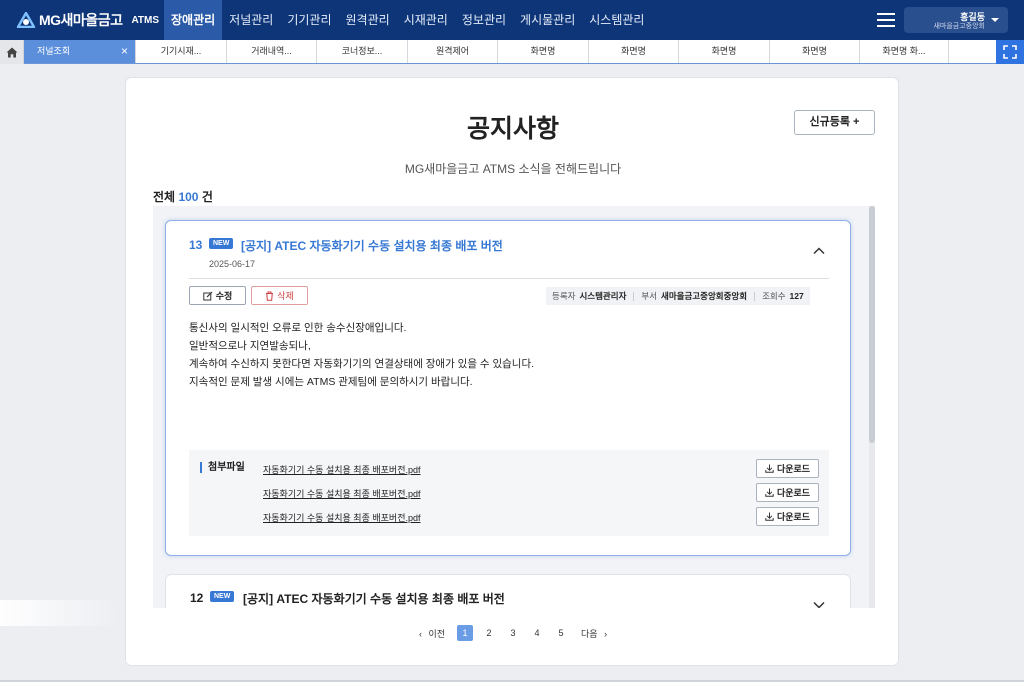 The image size is (1024, 682). Describe the element at coordinates (819, 603) in the screenshot. I see `chevron-down-icon` at that location.